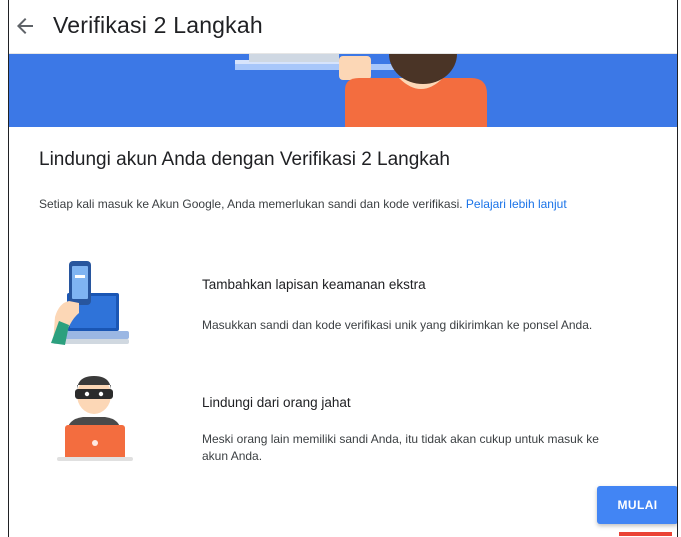  Describe the element at coordinates (90, 303) in the screenshot. I see `phone-laptop-icon` at that location.